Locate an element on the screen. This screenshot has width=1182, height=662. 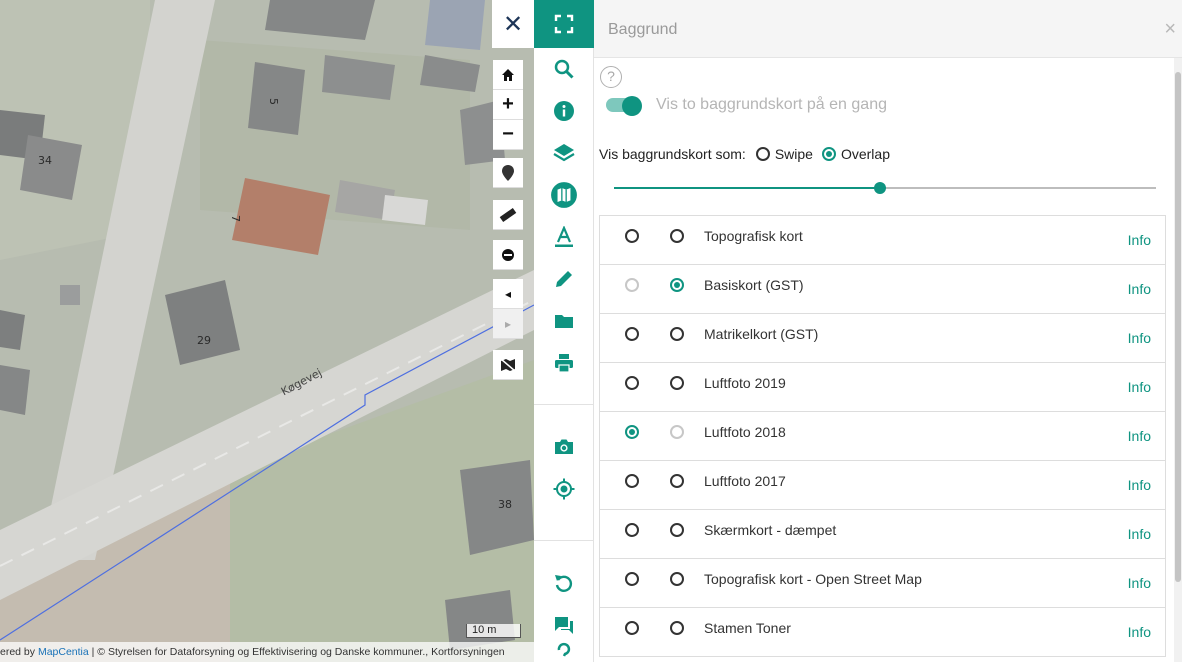
camera-icon is located at coordinates (564, 446).